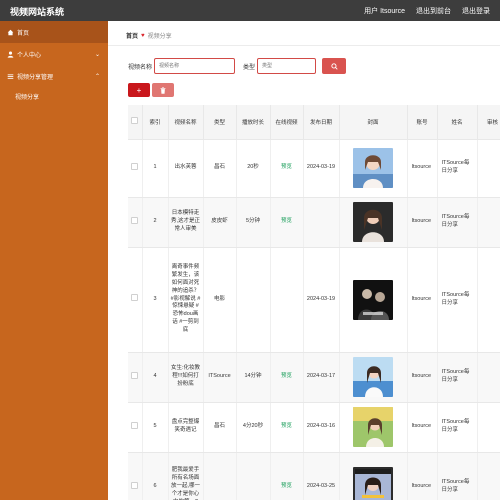 This screenshot has height=500, width=500. What do you see at coordinates (373, 122) in the screenshot?
I see `column-header: 封面` at bounding box center [373, 122].